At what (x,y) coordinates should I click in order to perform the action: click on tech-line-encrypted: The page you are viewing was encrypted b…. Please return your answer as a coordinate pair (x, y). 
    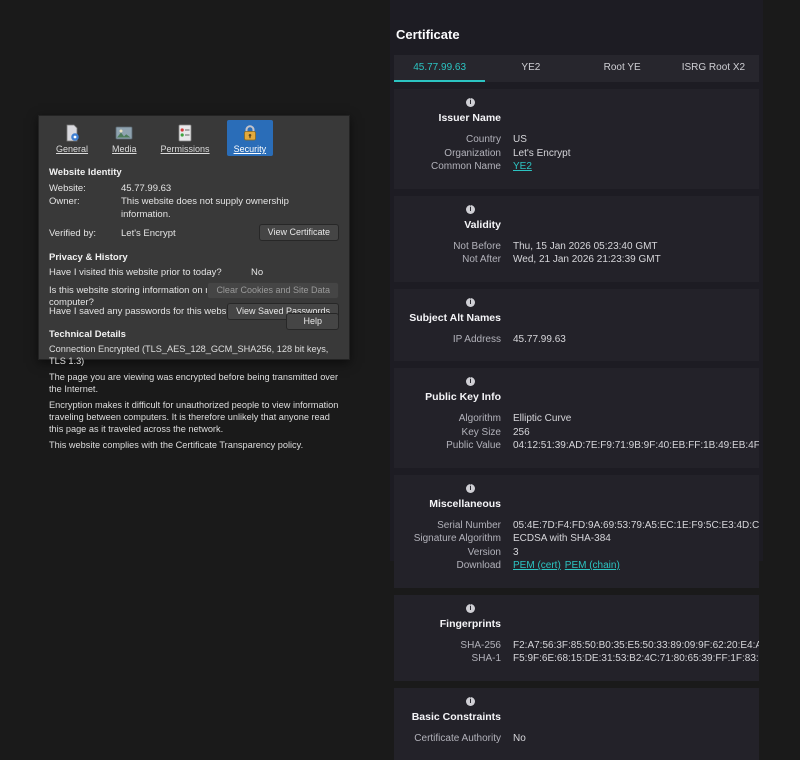
    Looking at the image, I should click on (194, 384).